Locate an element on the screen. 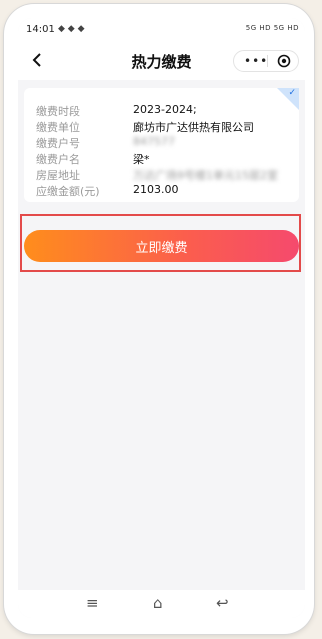 This screenshot has height=639, width=322. row-value: 2023-2024; is located at coordinates (165, 109).